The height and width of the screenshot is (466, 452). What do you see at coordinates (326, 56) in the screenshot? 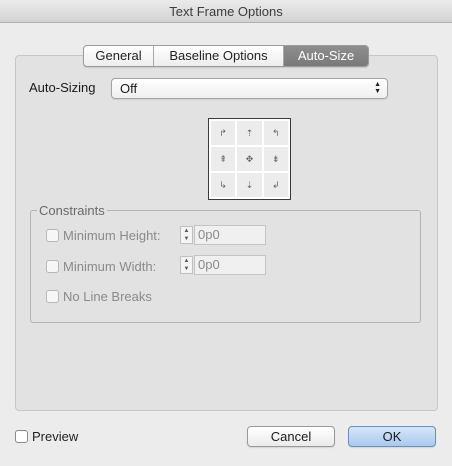
I see `tab-auto-size: Auto-Size` at bounding box center [326, 56].